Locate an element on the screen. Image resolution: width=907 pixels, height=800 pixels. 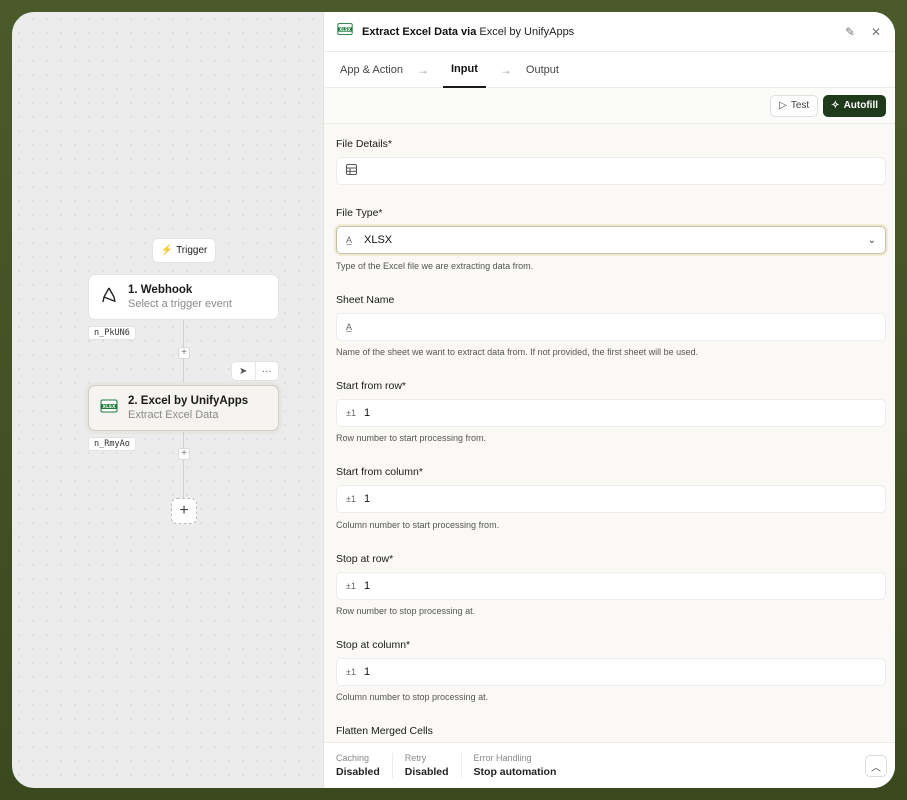
node-actions: ➤ ··· is located at coordinates (255, 371).